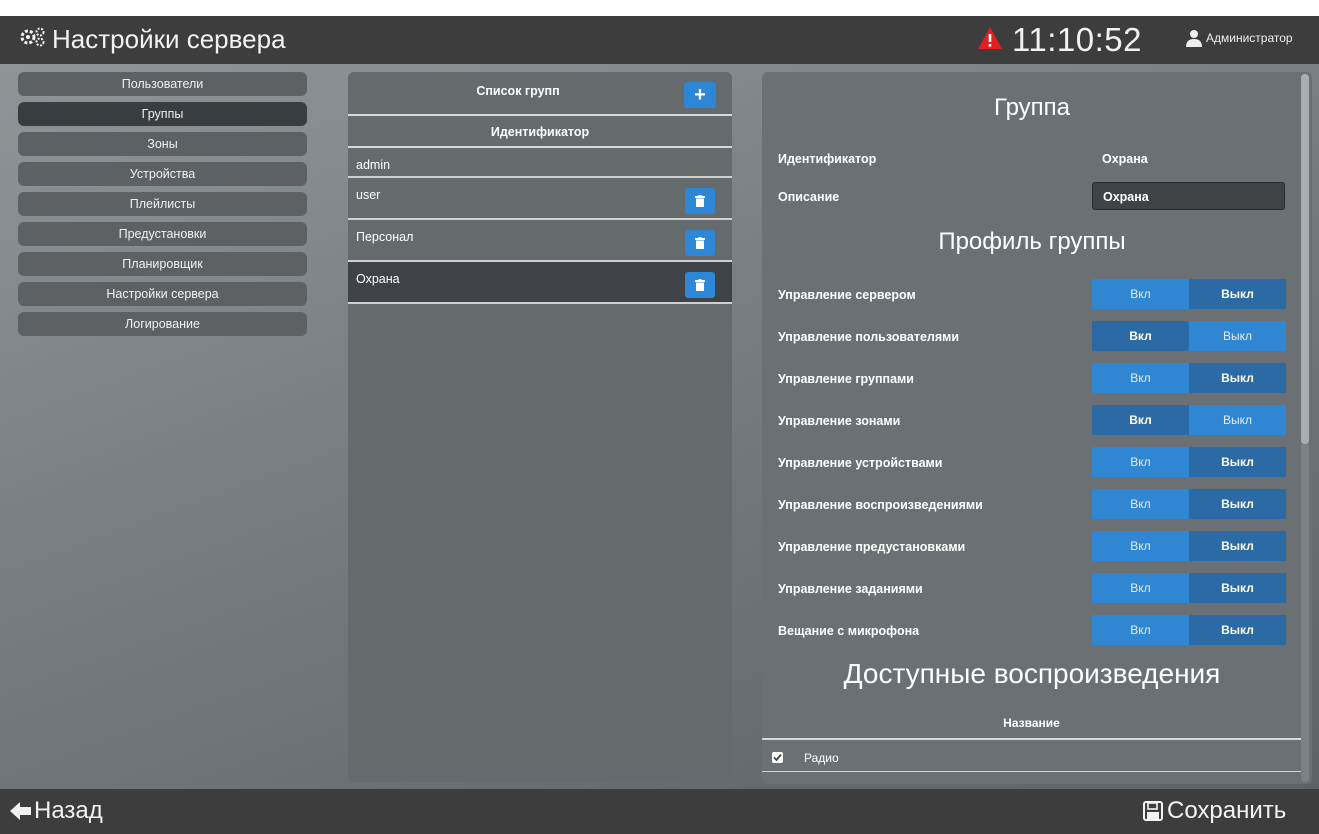 This screenshot has width=1319, height=834. Describe the element at coordinates (540, 283) in the screenshot. I see `group-row-selected: Охрана` at that location.